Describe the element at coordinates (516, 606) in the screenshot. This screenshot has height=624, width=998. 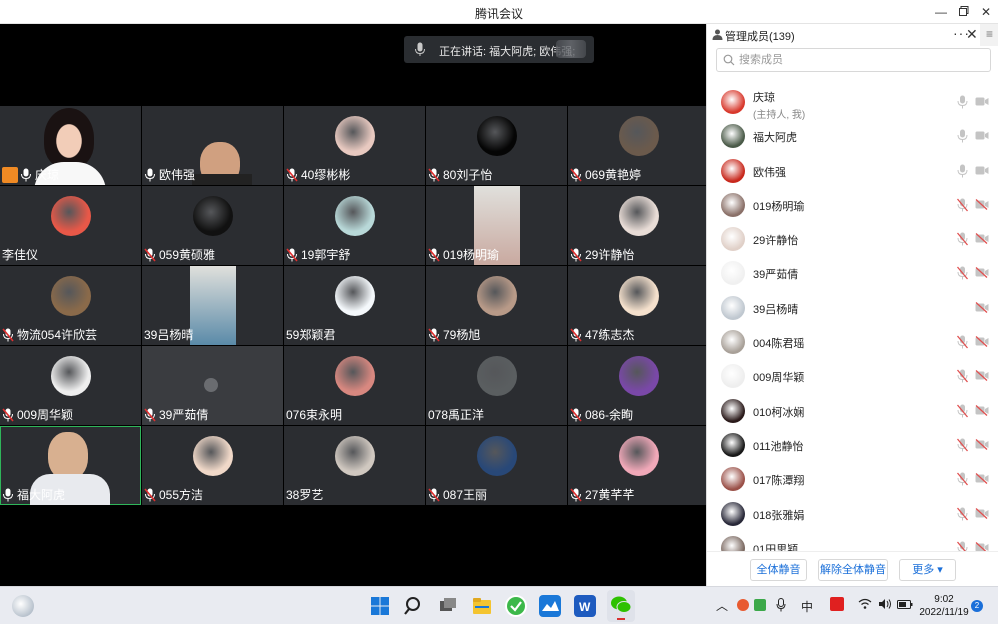
I see `browser-icon` at that location.